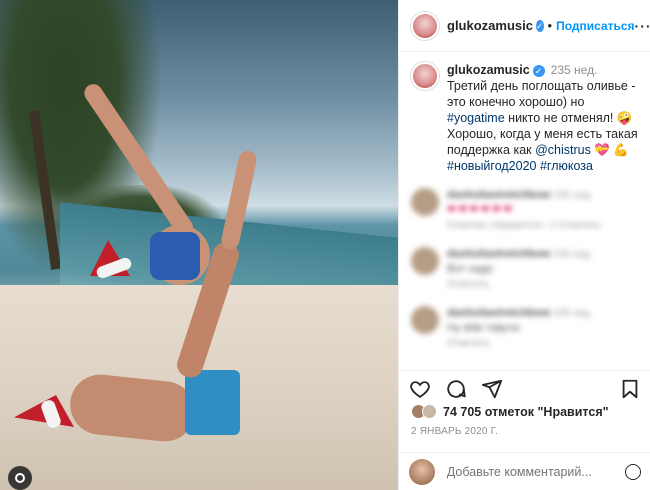  I want to click on caption-username: glukozamusic, so click(488, 70).